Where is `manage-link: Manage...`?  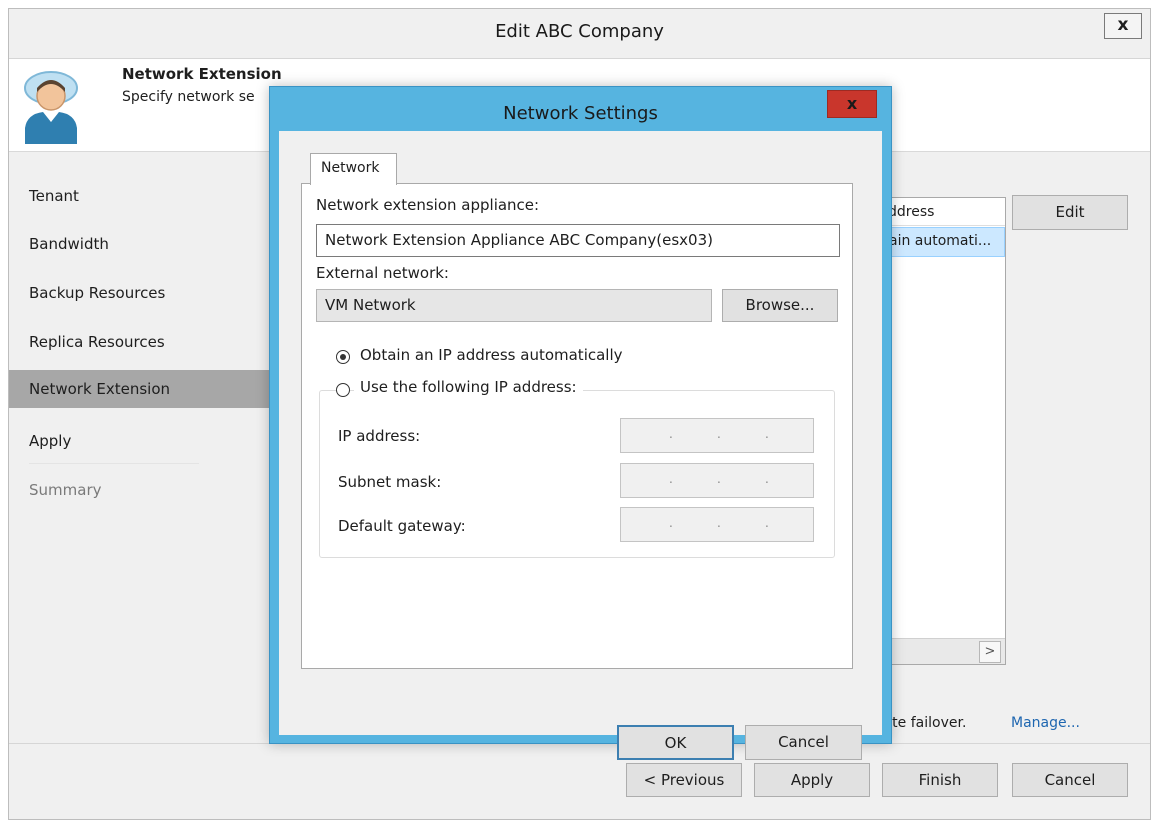 manage-link: Manage... is located at coordinates (1045, 723).